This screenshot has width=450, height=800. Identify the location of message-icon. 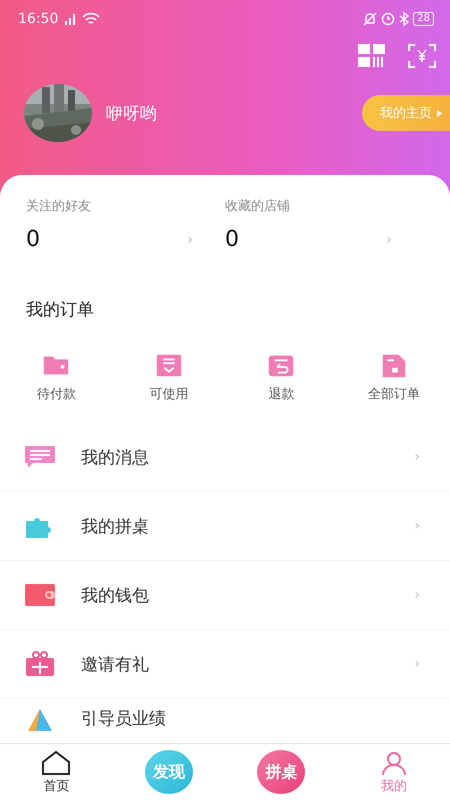
(40, 457).